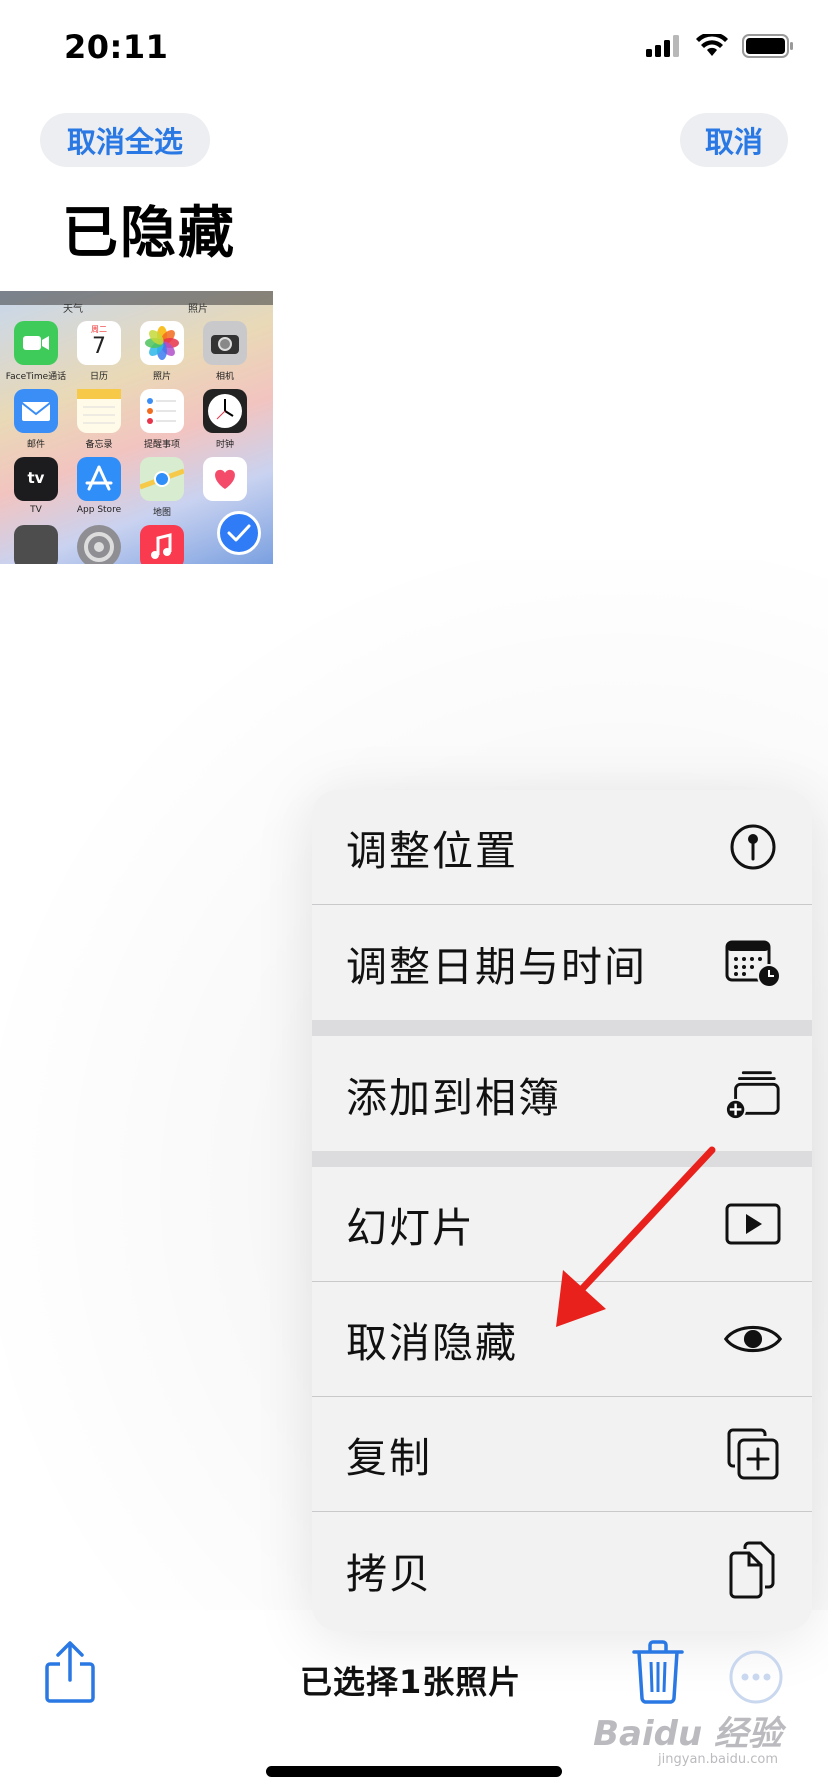 This screenshot has height=1792, width=828. Describe the element at coordinates (562, 1093) in the screenshot. I see `menu-item-add-to-album: 添加到相簿` at that location.